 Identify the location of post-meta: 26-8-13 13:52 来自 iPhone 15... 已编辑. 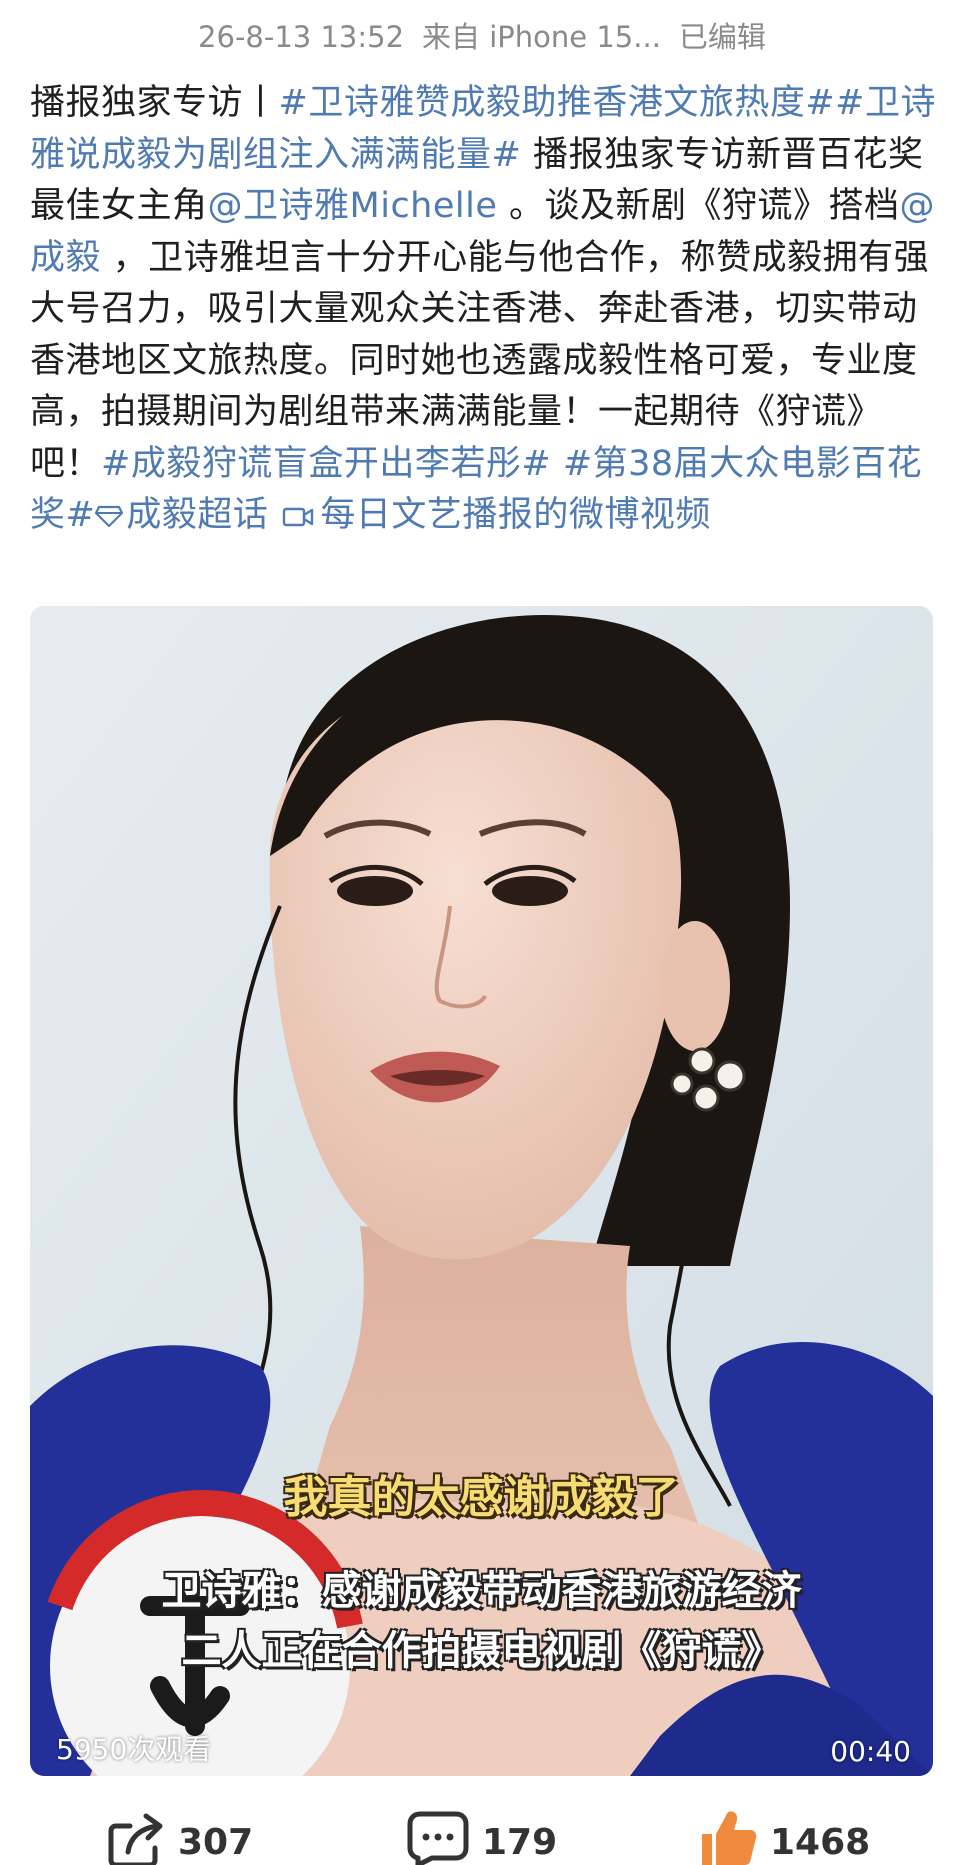
(482, 35).